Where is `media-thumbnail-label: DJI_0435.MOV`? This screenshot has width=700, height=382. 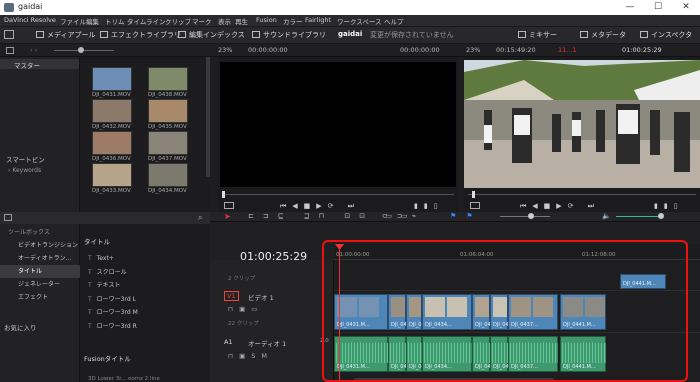
media-thumbnail-label: DJI_0435.MOV is located at coordinates (167, 127).